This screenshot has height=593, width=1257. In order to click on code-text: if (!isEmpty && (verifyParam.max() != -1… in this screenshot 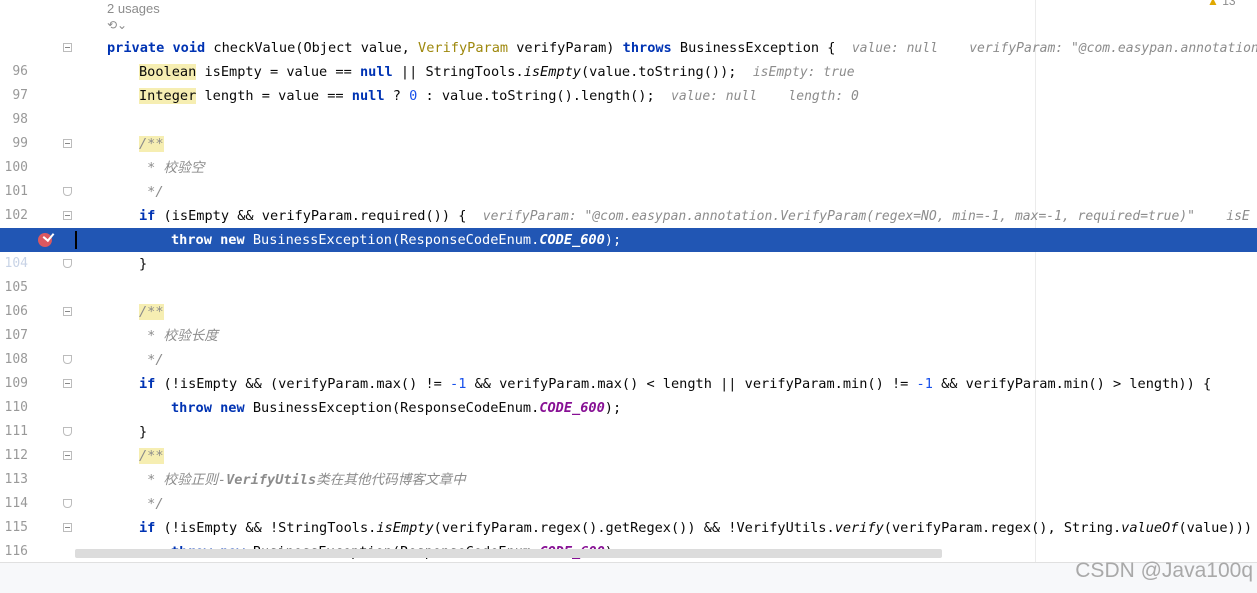, I will do `click(675, 384)`.